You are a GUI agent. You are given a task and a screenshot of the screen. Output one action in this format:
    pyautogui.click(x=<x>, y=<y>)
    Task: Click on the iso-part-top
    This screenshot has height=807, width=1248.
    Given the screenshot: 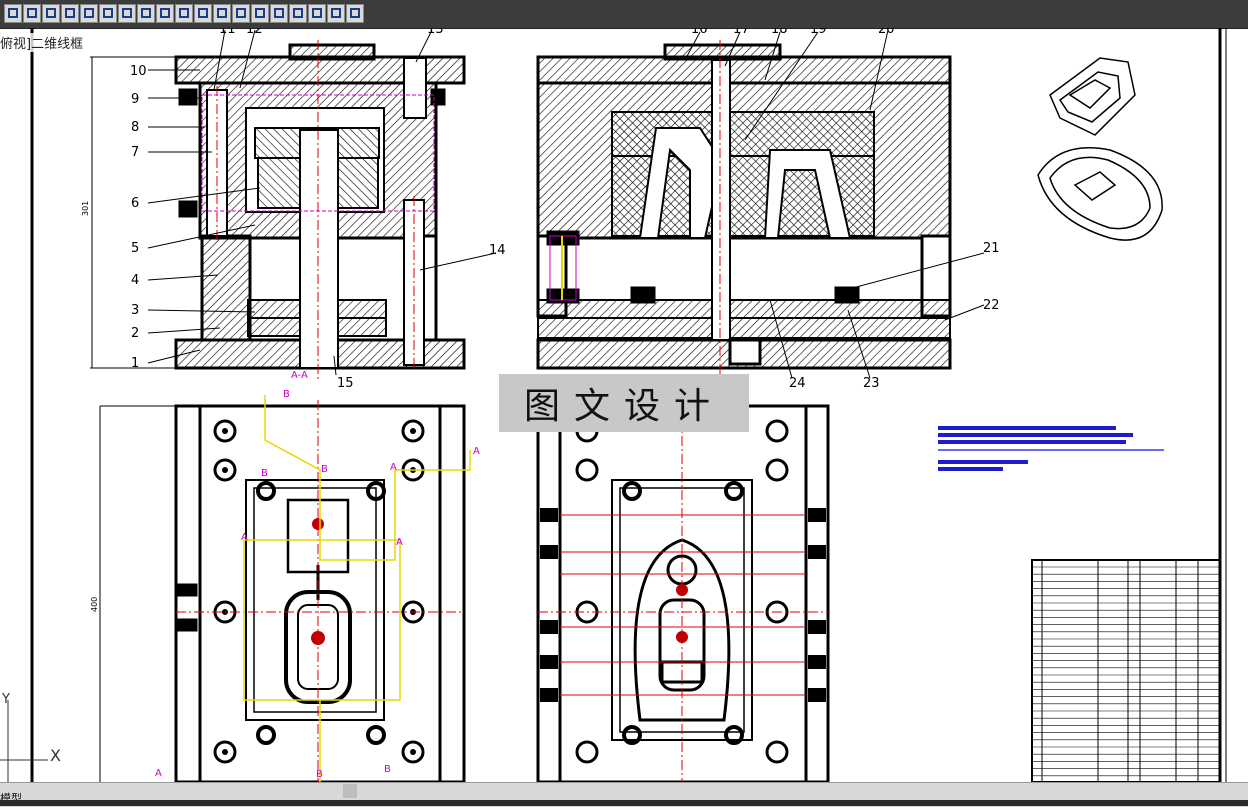 What is the action you would take?
    pyautogui.click(x=1092, y=96)
    